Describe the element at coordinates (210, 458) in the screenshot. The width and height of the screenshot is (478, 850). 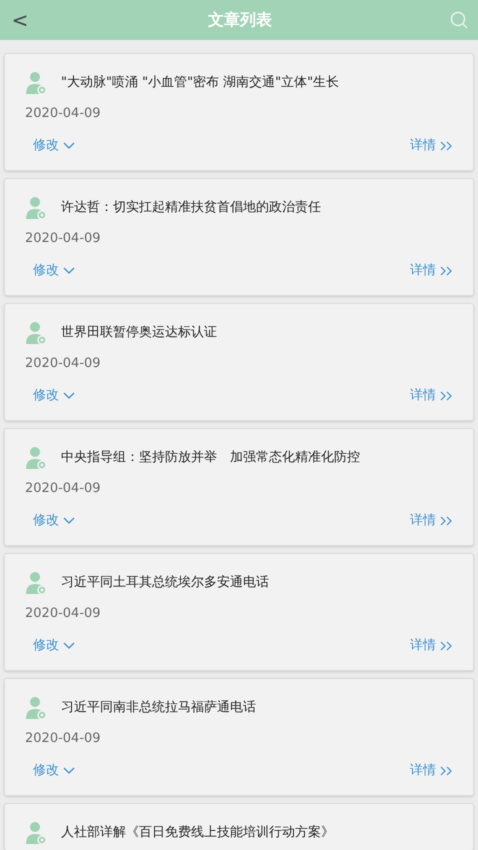
I see `article-title: 中央指导组：坚持防放并举 加强常态化精准化防控` at that location.